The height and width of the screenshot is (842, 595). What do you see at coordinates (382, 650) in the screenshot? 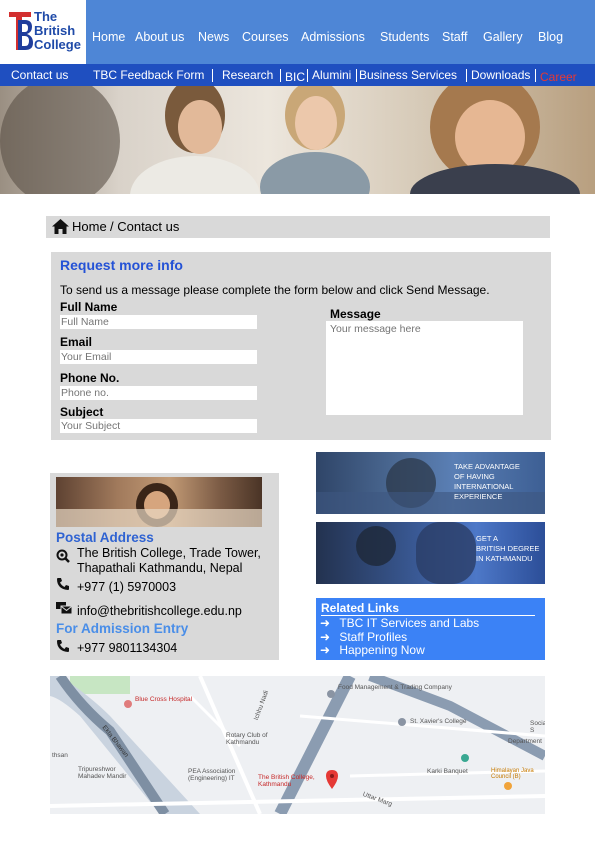
I see `related-link-label: Happening Now` at bounding box center [382, 650].